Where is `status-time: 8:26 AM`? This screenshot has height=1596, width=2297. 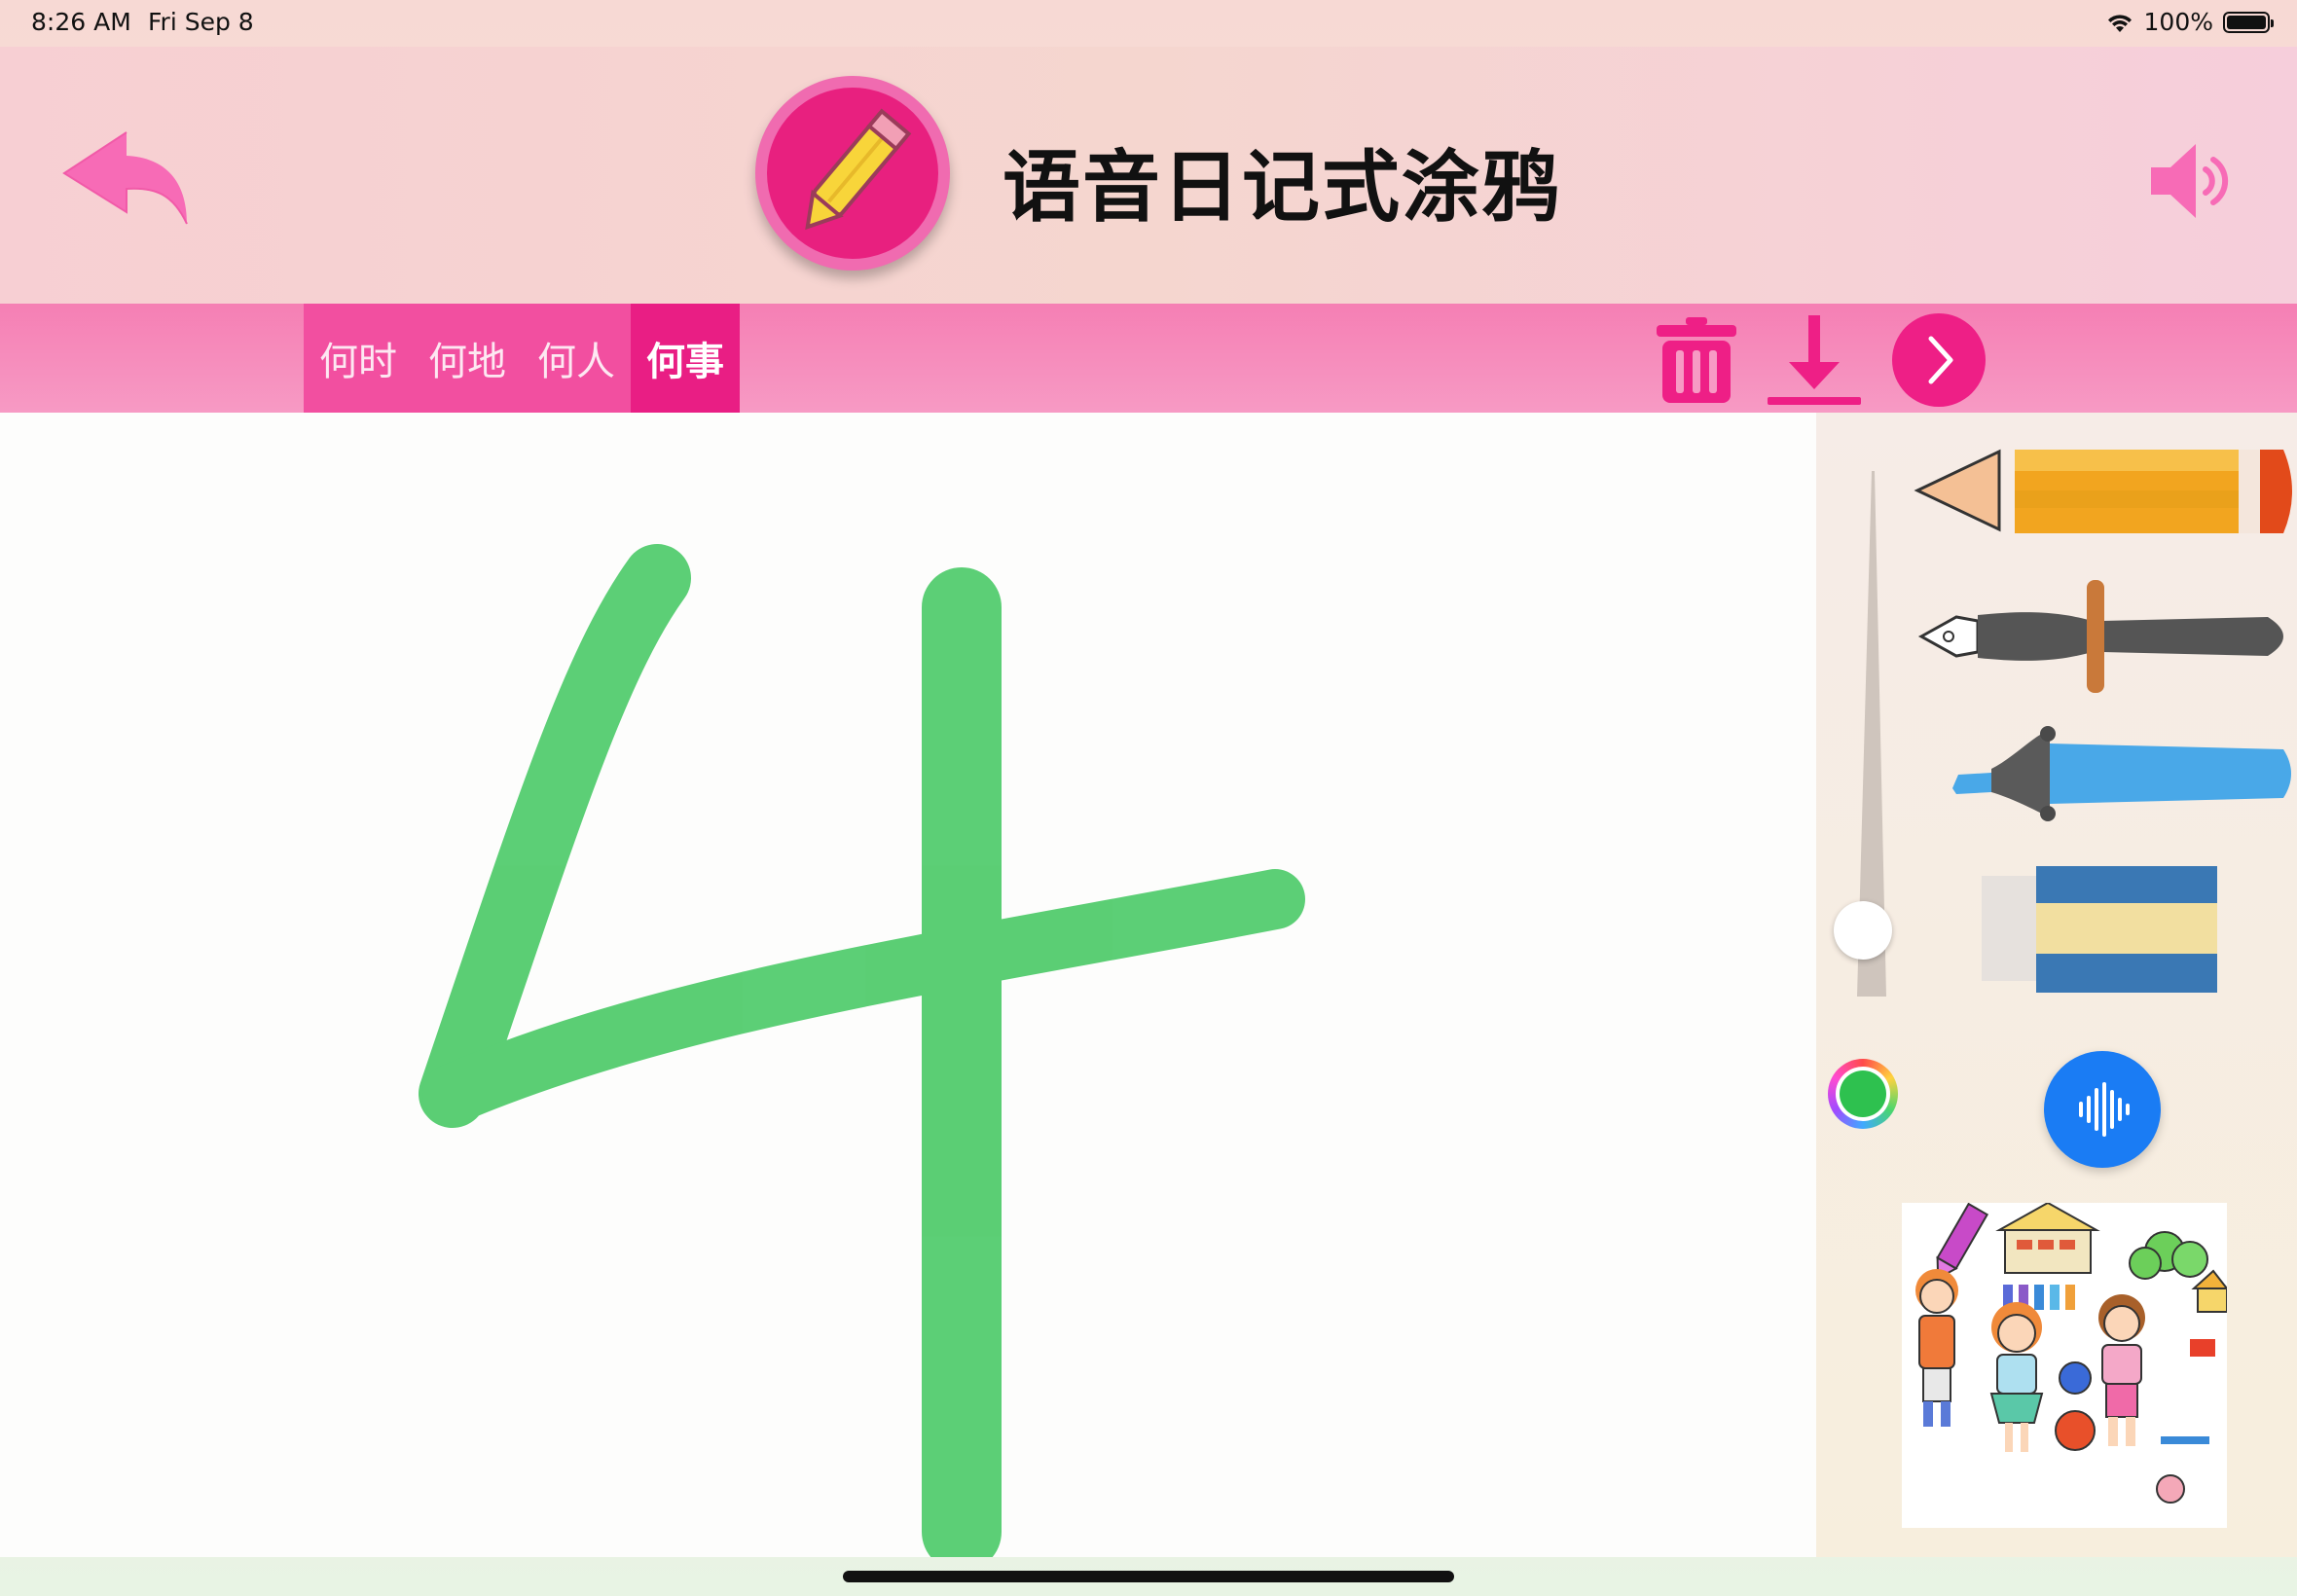 status-time: 8:26 AM is located at coordinates (81, 22).